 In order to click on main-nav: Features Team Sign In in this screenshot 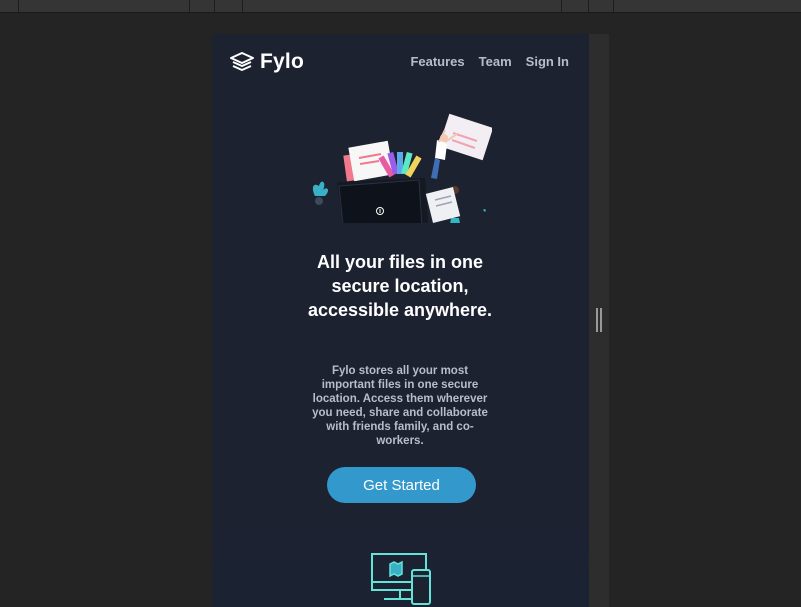, I will do `click(489, 61)`.